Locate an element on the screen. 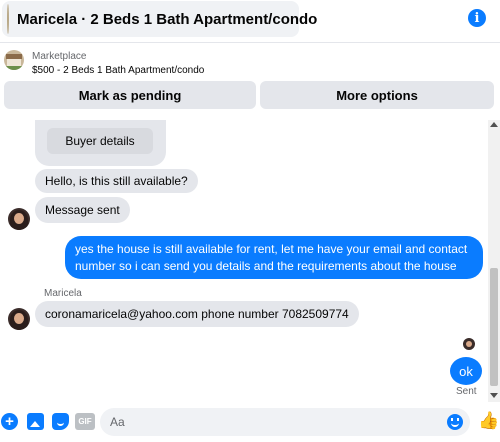  emoji-icon is located at coordinates (455, 422).